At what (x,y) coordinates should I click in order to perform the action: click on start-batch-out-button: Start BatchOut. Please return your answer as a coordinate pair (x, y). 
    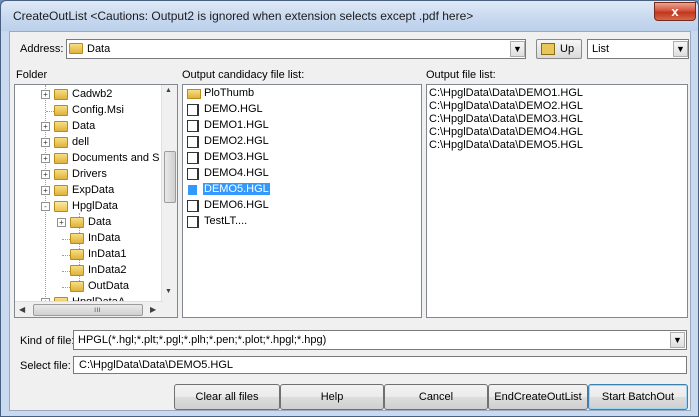
    Looking at the image, I should click on (638, 397).